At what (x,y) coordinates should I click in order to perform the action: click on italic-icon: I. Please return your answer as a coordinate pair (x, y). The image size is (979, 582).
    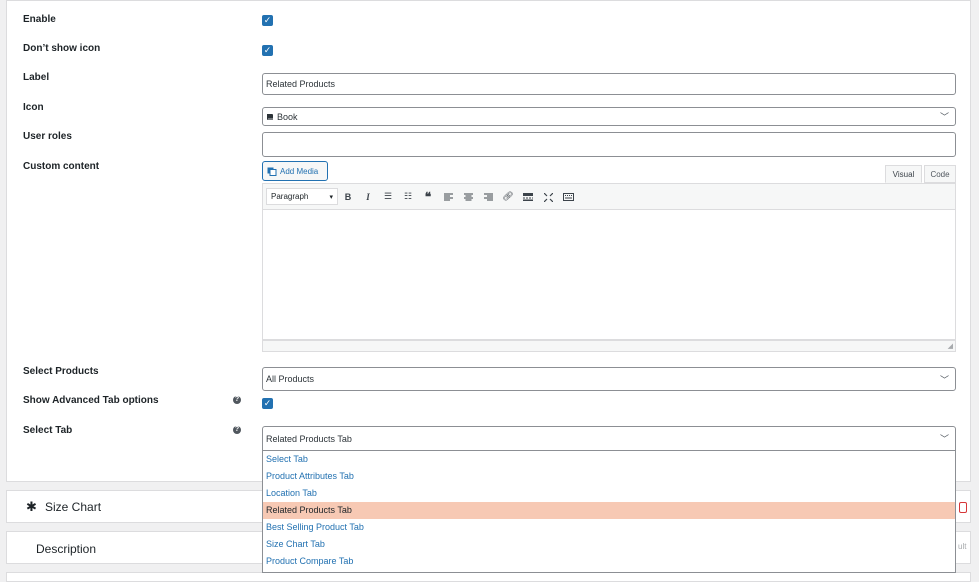
    Looking at the image, I should click on (368, 197).